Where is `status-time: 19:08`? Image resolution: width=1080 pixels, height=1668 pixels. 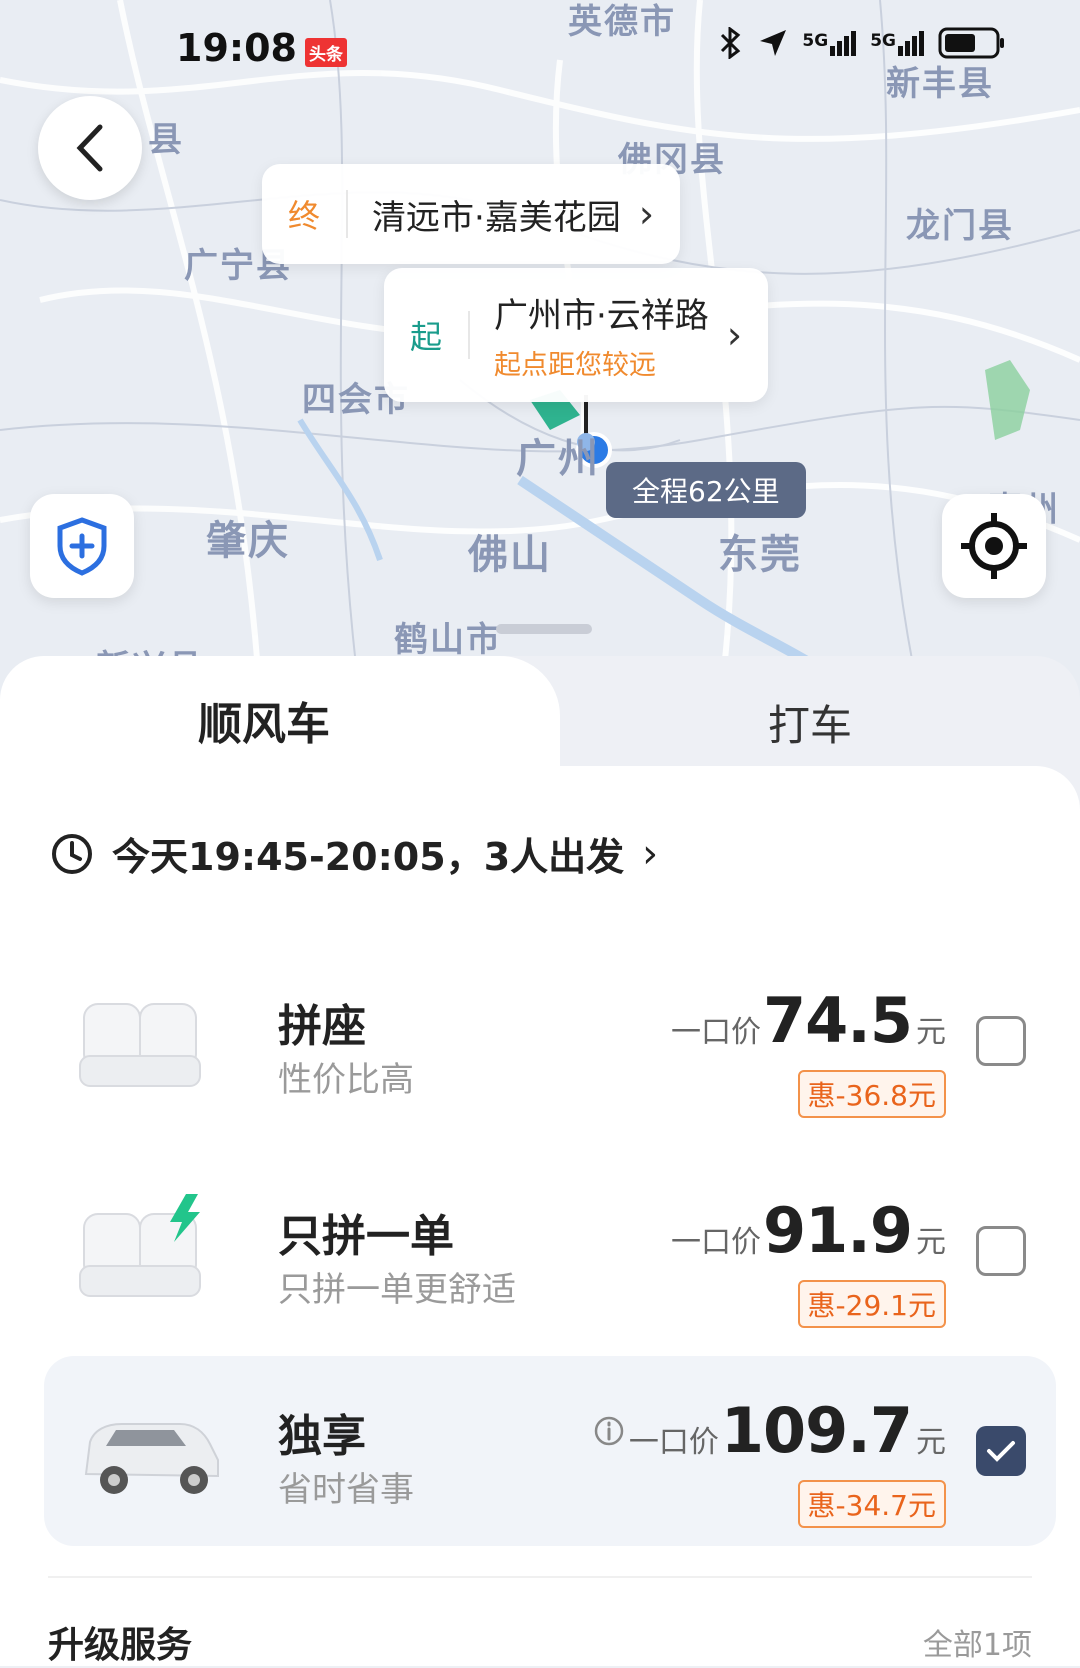 status-time: 19:08 is located at coordinates (236, 48).